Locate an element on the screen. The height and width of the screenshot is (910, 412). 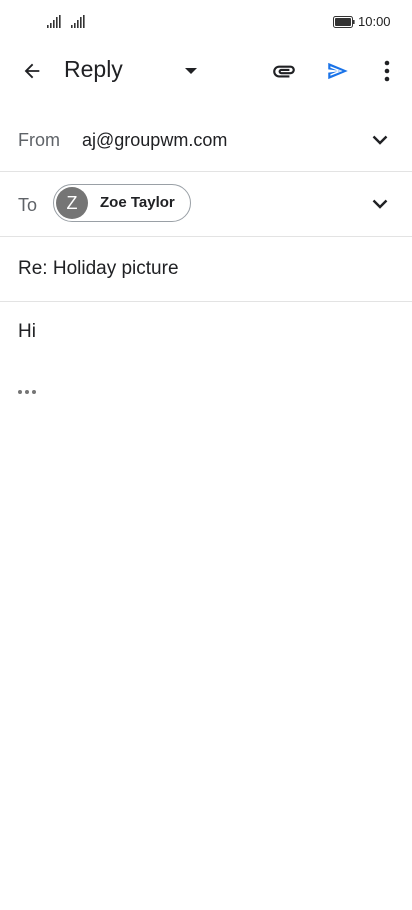
caret-down-icon is located at coordinates (191, 71).